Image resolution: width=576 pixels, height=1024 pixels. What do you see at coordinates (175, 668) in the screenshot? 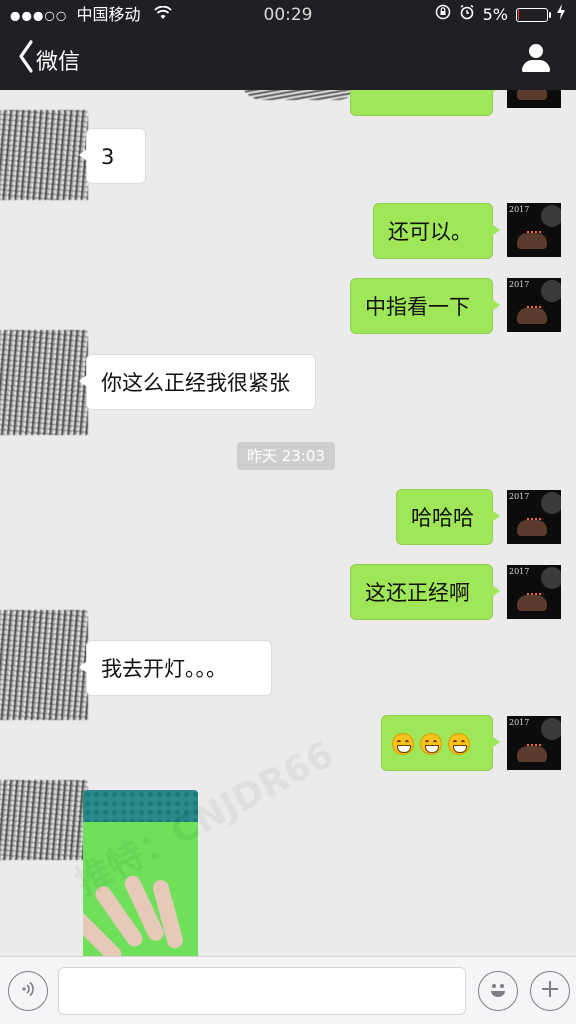
I see `message-bubble: 我去开灯。。。` at bounding box center [175, 668].